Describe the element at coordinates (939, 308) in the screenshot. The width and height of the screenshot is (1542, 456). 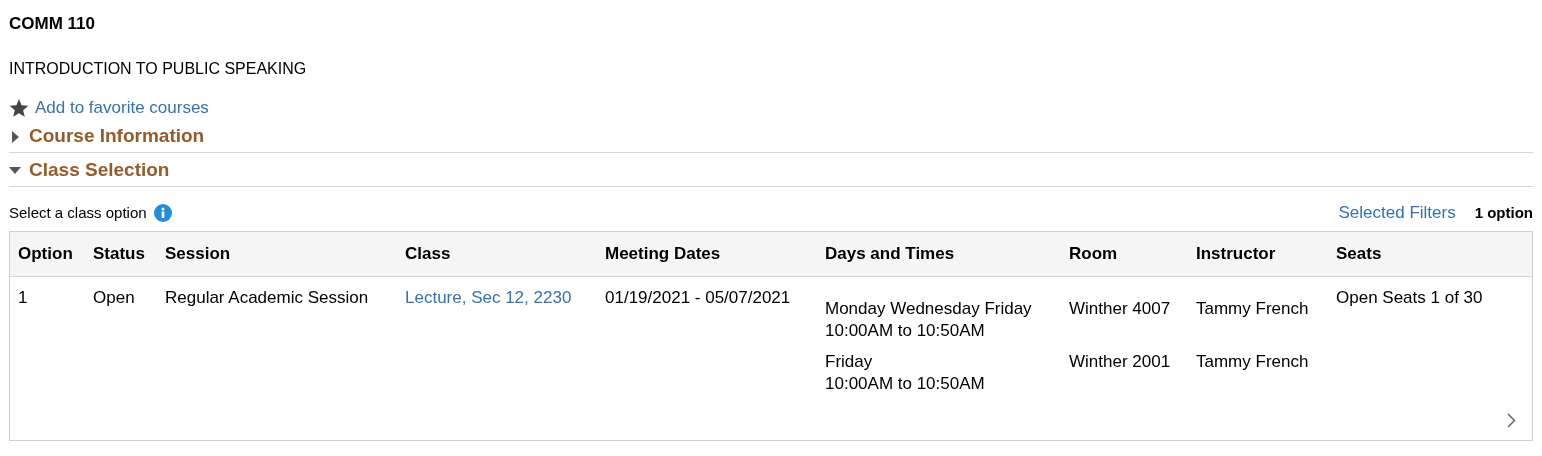
I see `meeting-days: Monday Wednesday Friday` at that location.